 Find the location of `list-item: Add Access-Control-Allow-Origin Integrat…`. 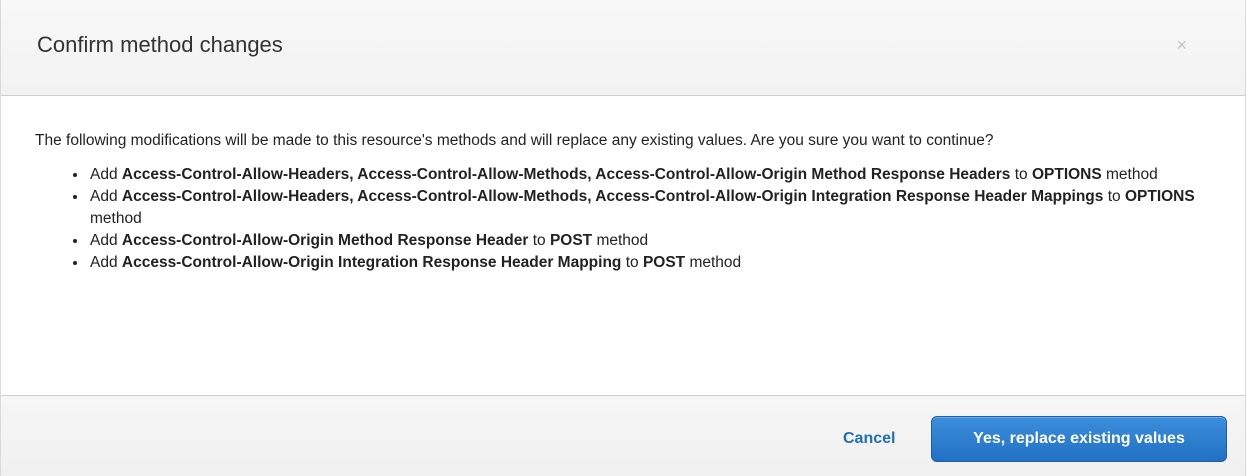

list-item: Add Access-Control-Allow-Origin Integrat… is located at coordinates (646, 263).